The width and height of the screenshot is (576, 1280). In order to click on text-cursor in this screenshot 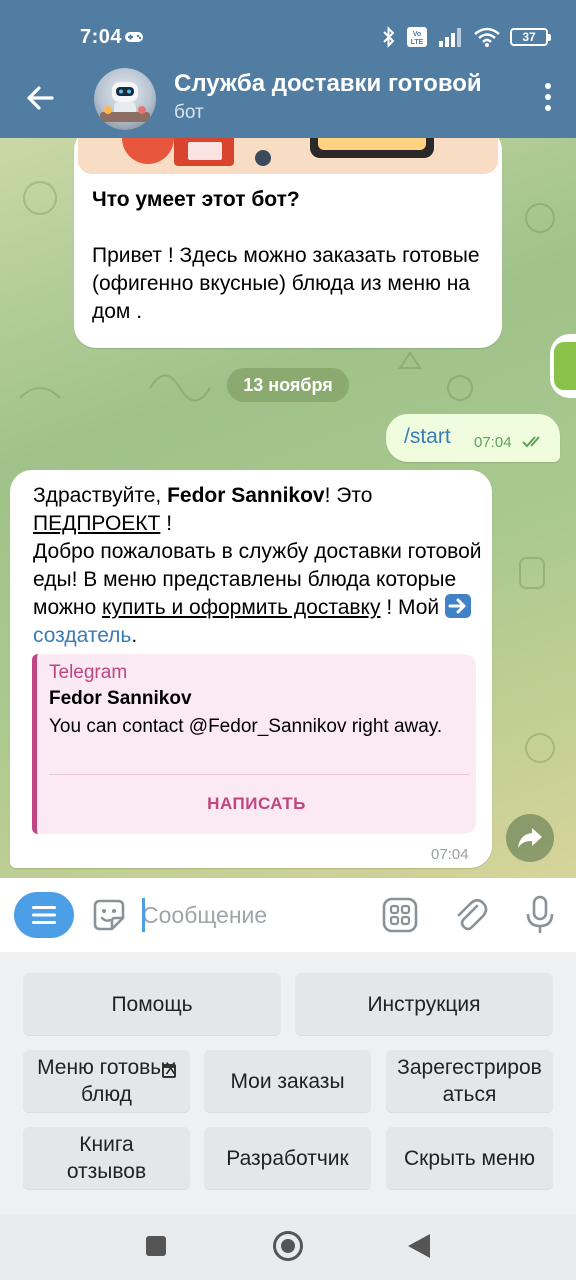, I will do `click(143, 915)`.